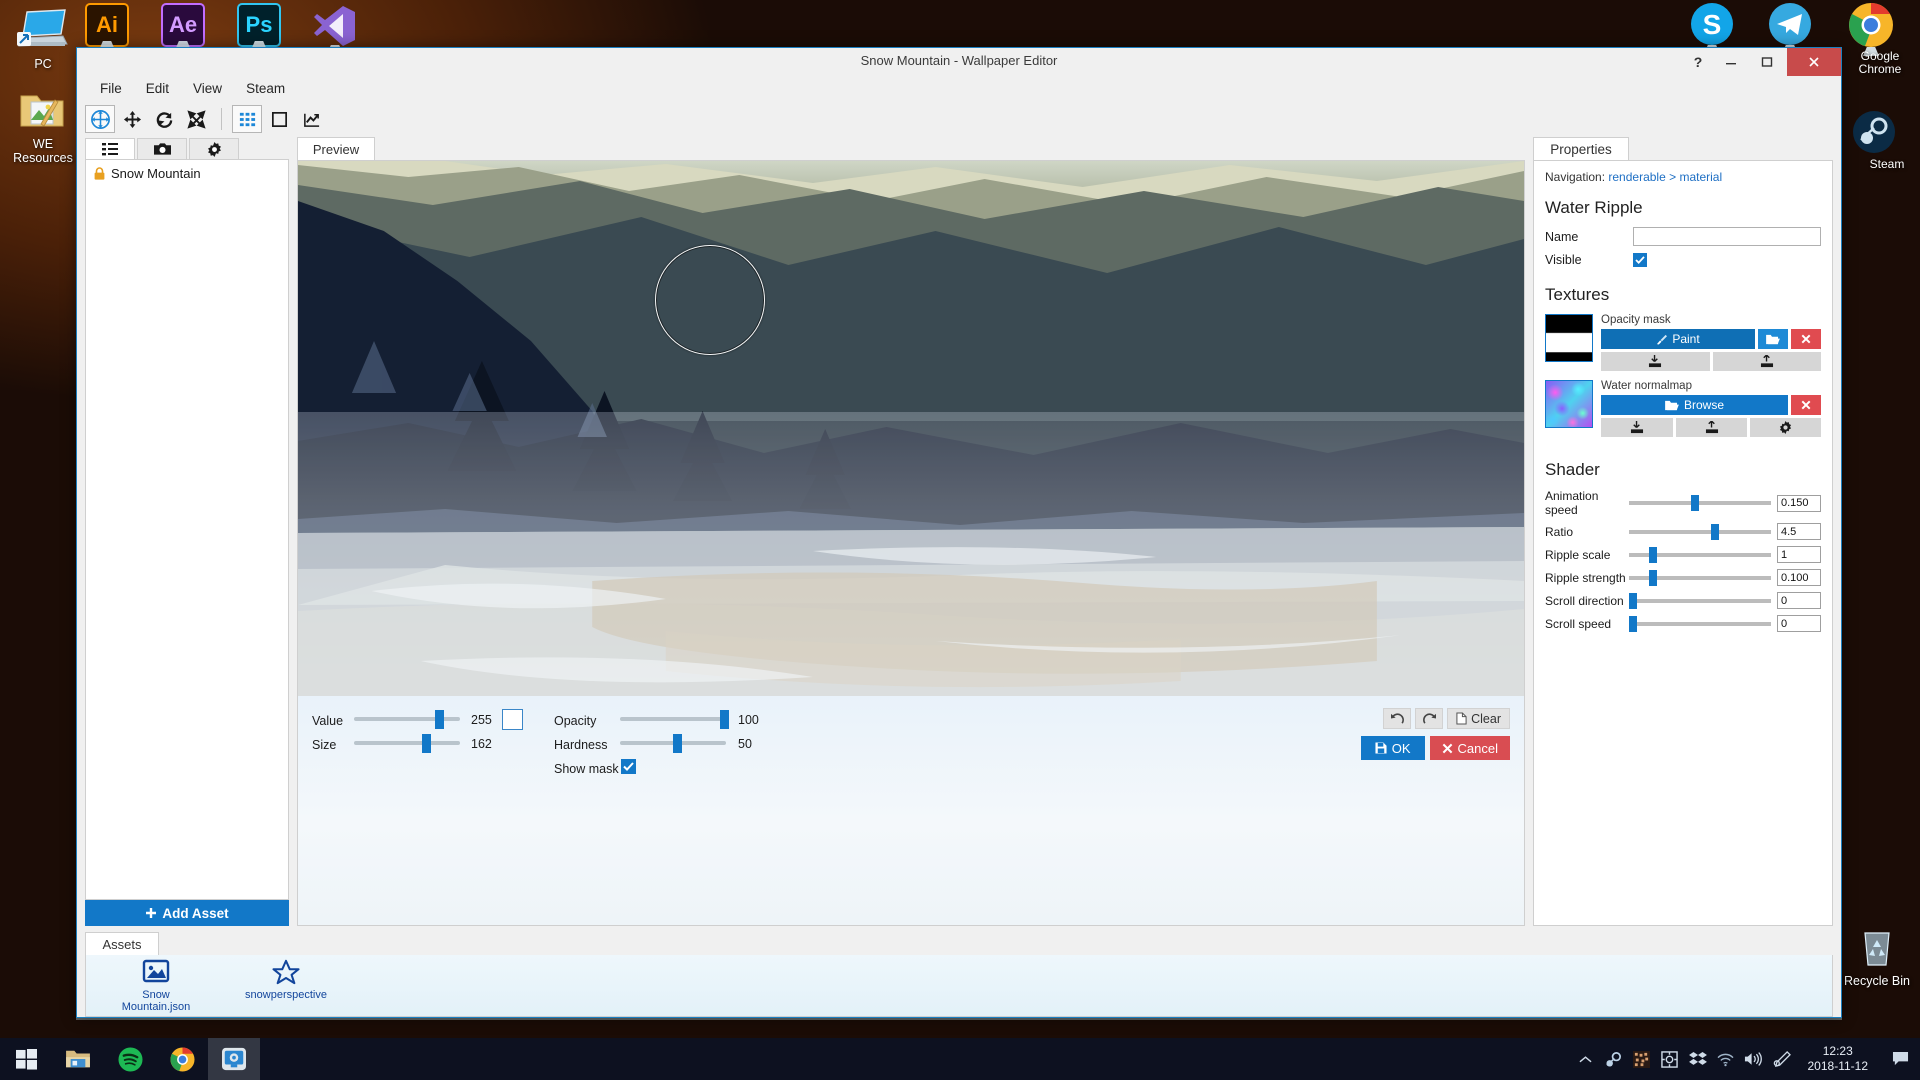 This screenshot has height=1080, width=1920. What do you see at coordinates (259, 26) in the screenshot?
I see `dock-adobe-photoshop: Ps` at bounding box center [259, 26].